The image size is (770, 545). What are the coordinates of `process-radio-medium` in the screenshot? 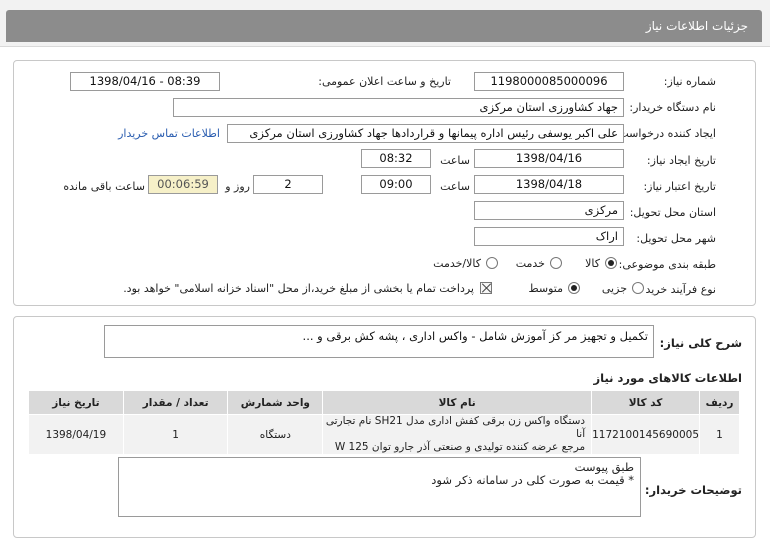 It's located at (574, 288).